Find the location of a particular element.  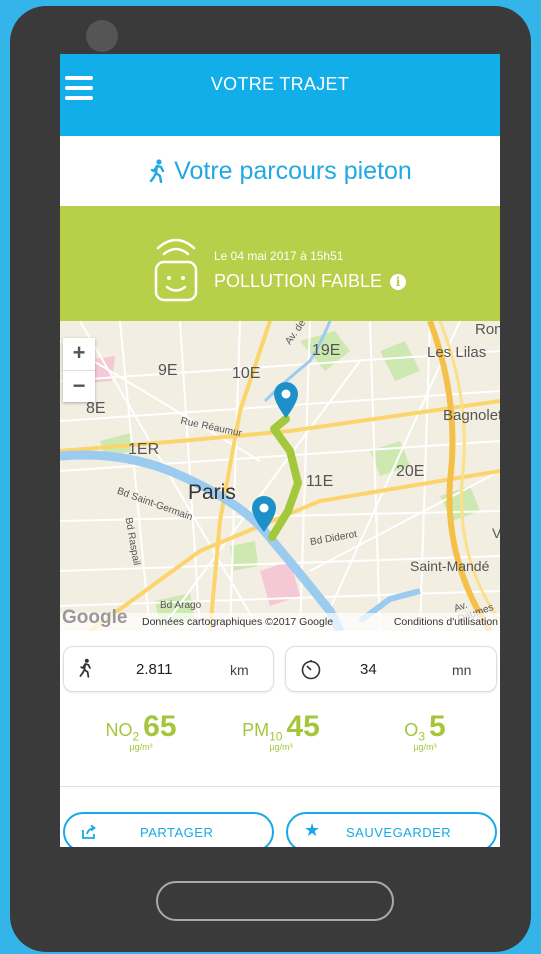

distance-value: 2.811 is located at coordinates (154, 669).